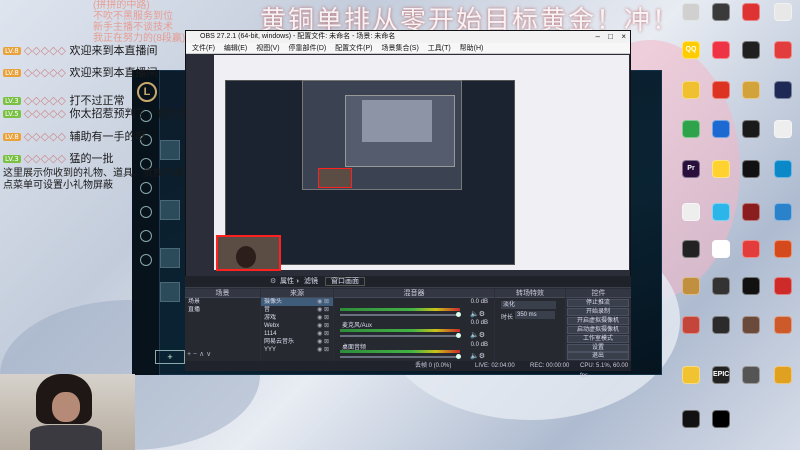 Image resolution: width=800 pixels, height=450 pixels. Describe the element at coordinates (598, 37) in the screenshot. I see `minimize-icon: –` at that location.